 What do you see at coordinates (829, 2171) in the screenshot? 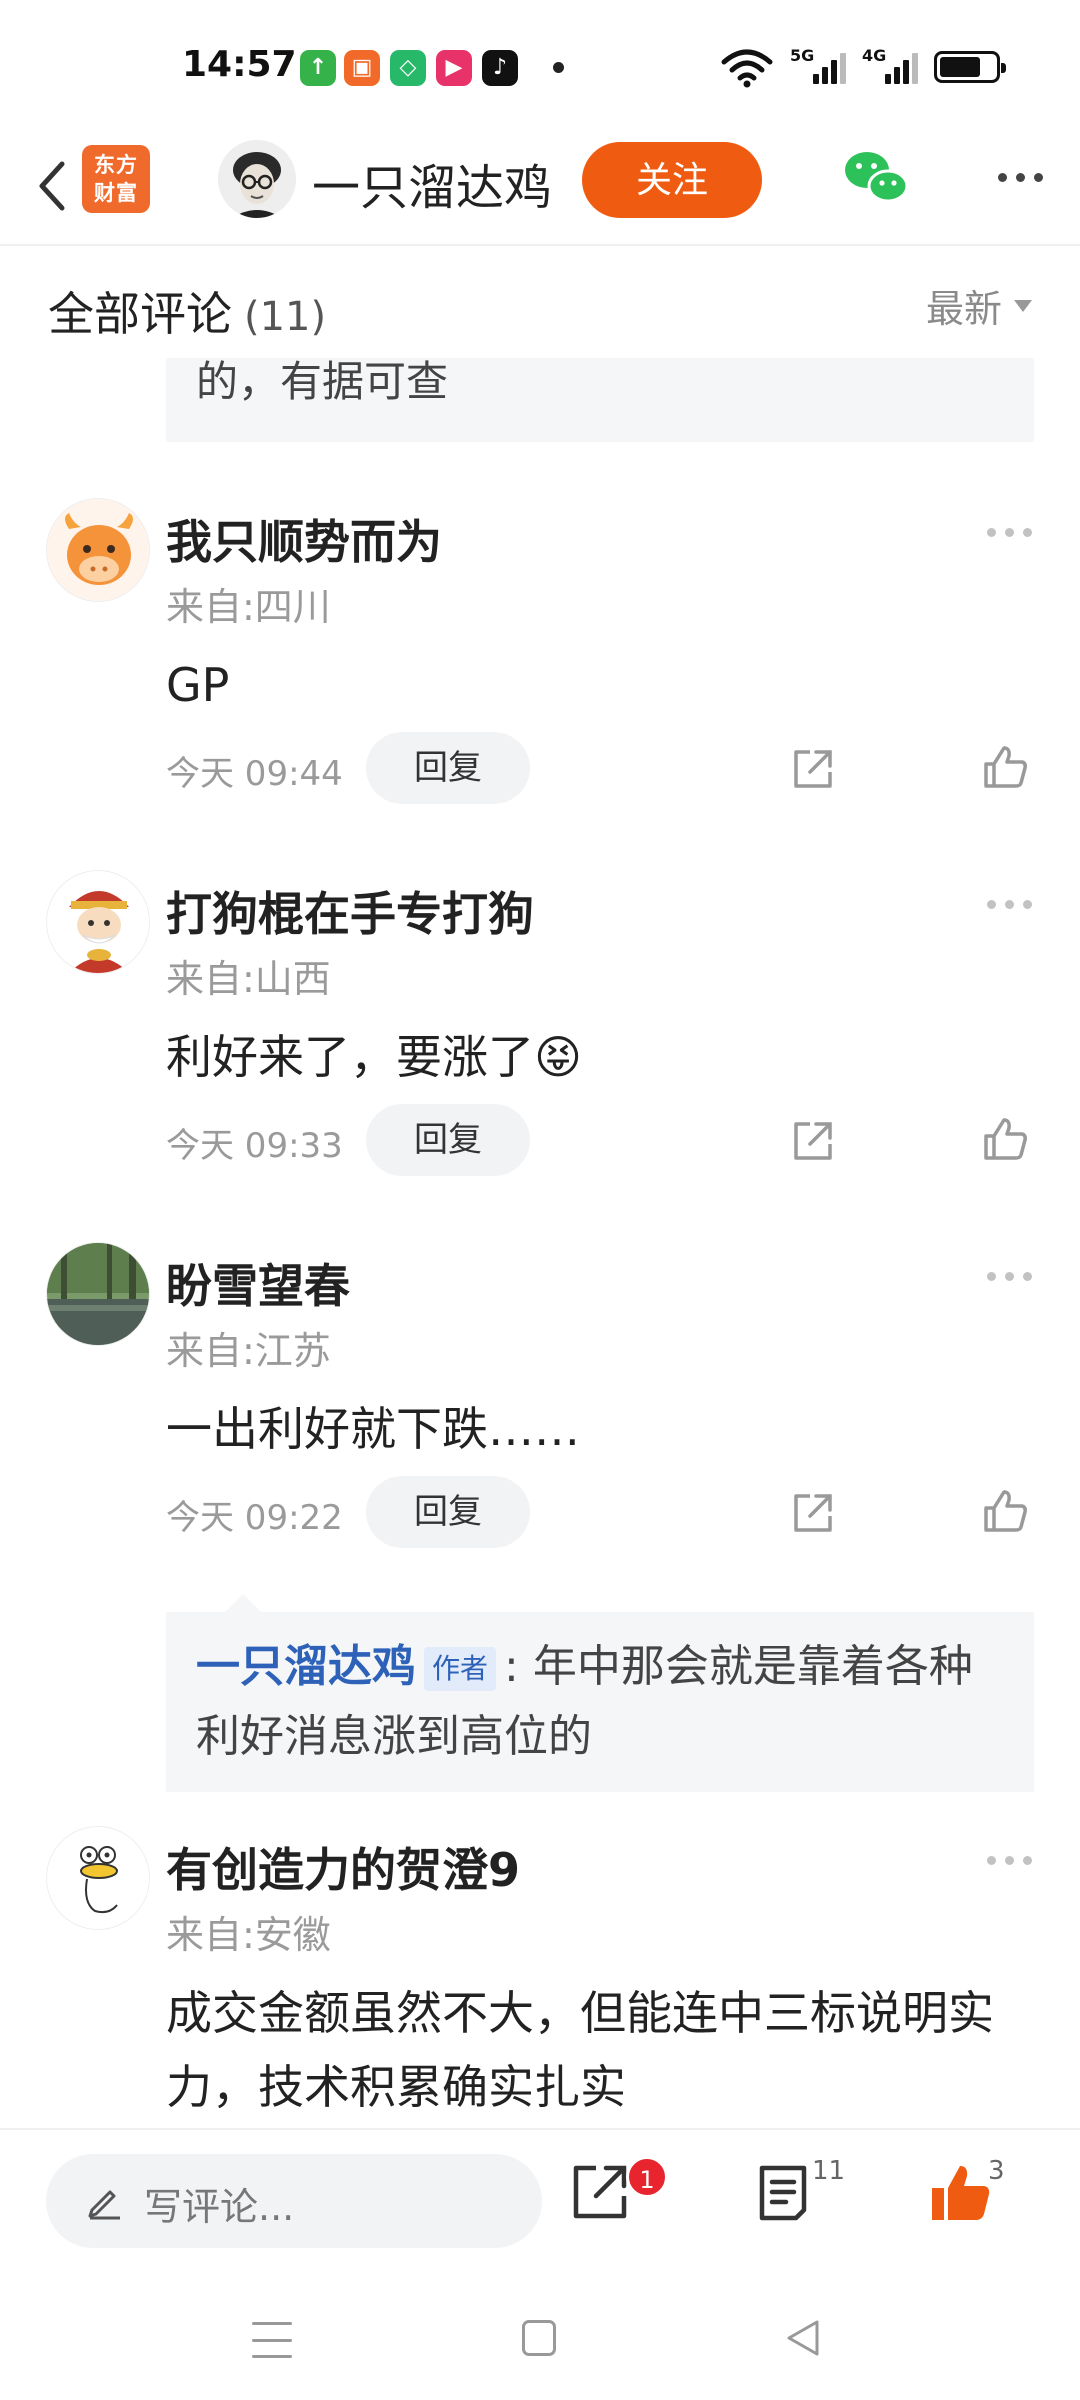
I see `comments-count-badge: 11` at bounding box center [829, 2171].